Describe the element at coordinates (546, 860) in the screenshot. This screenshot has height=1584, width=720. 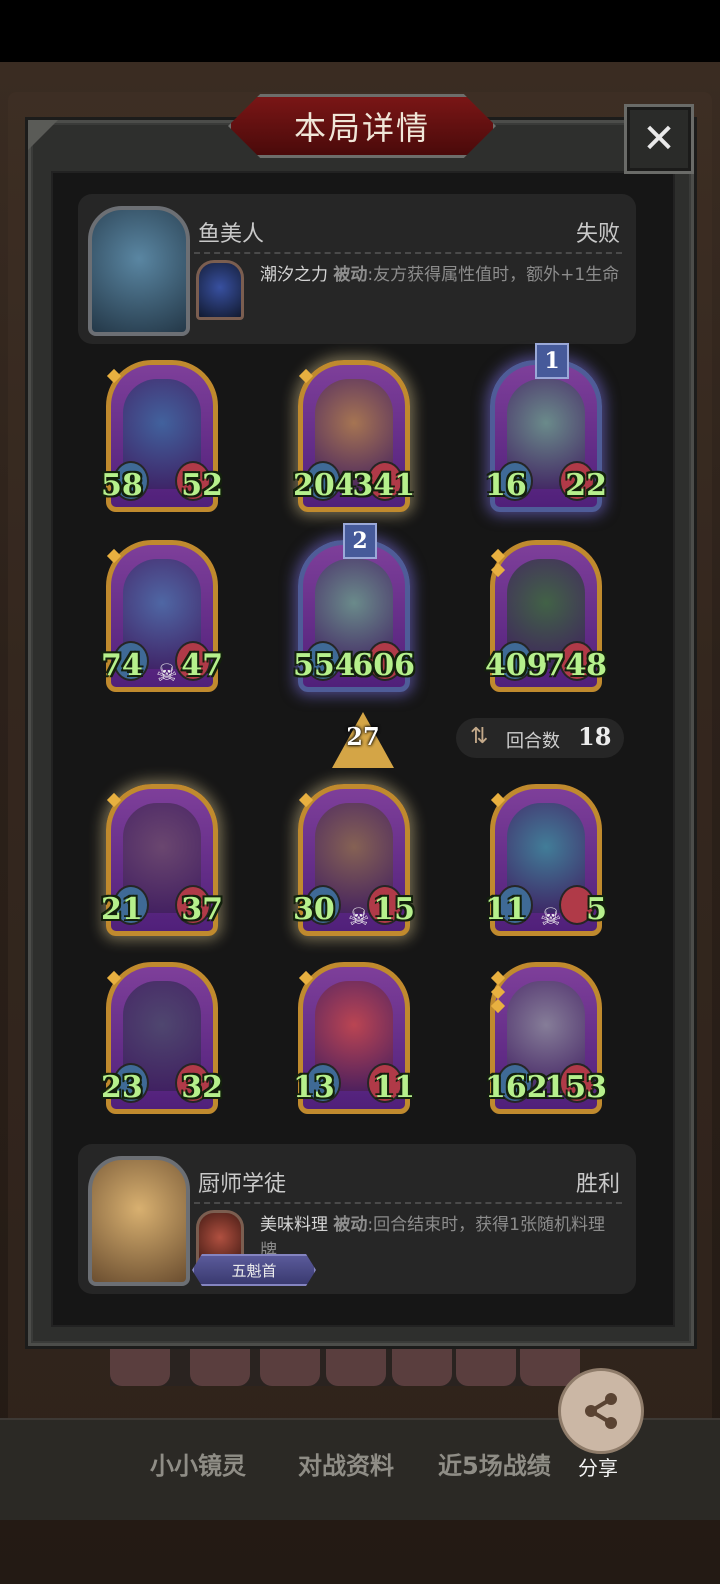
I see `player-minion-card: 11 5 ☠` at that location.